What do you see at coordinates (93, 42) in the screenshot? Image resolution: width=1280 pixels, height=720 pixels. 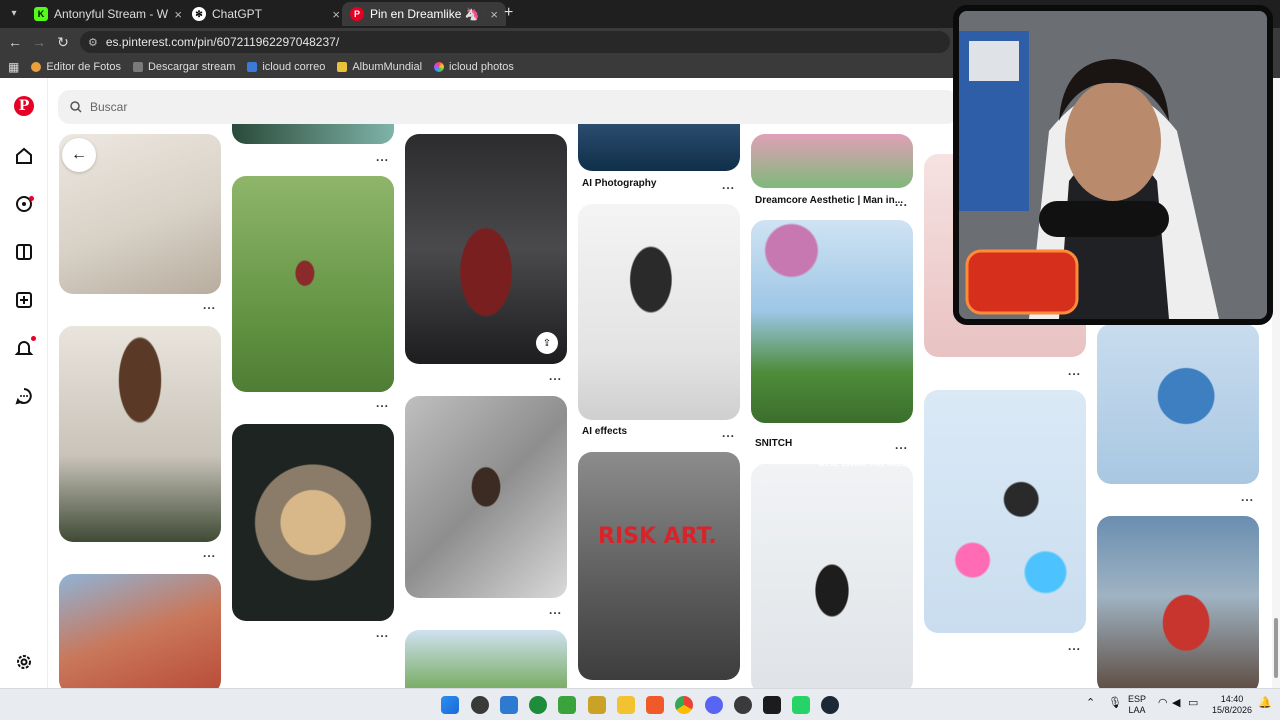 I see `site-info-icon: ⚙` at bounding box center [93, 42].